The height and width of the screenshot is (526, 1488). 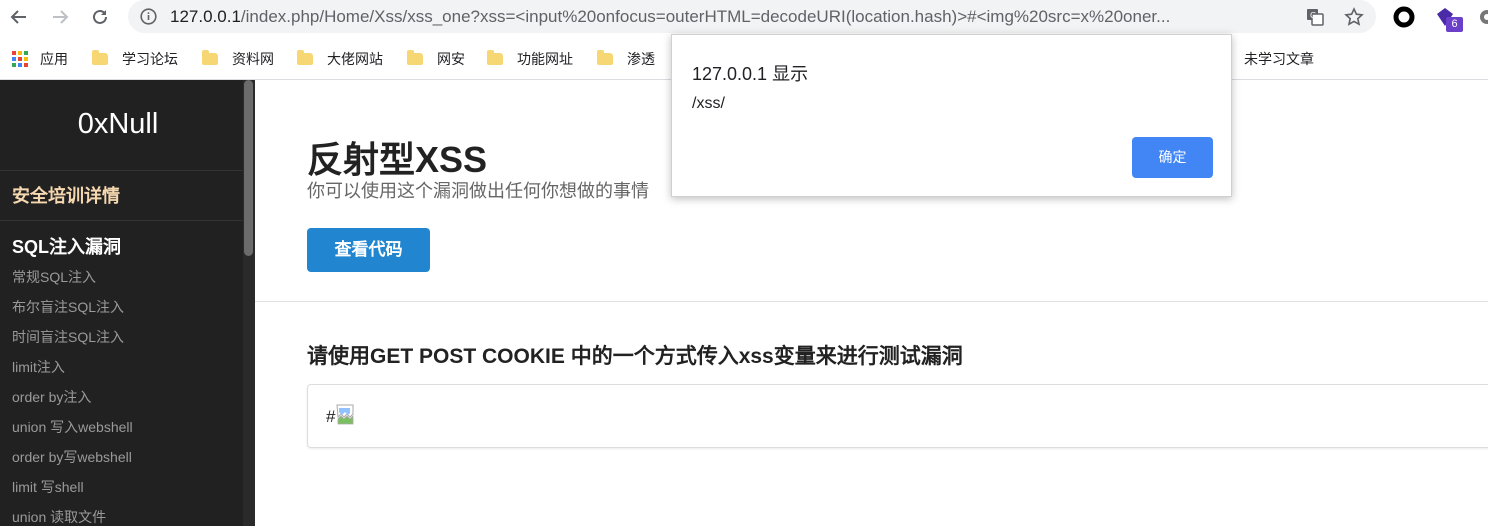 I want to click on bookmark-folder: 资料网, so click(x=238, y=59).